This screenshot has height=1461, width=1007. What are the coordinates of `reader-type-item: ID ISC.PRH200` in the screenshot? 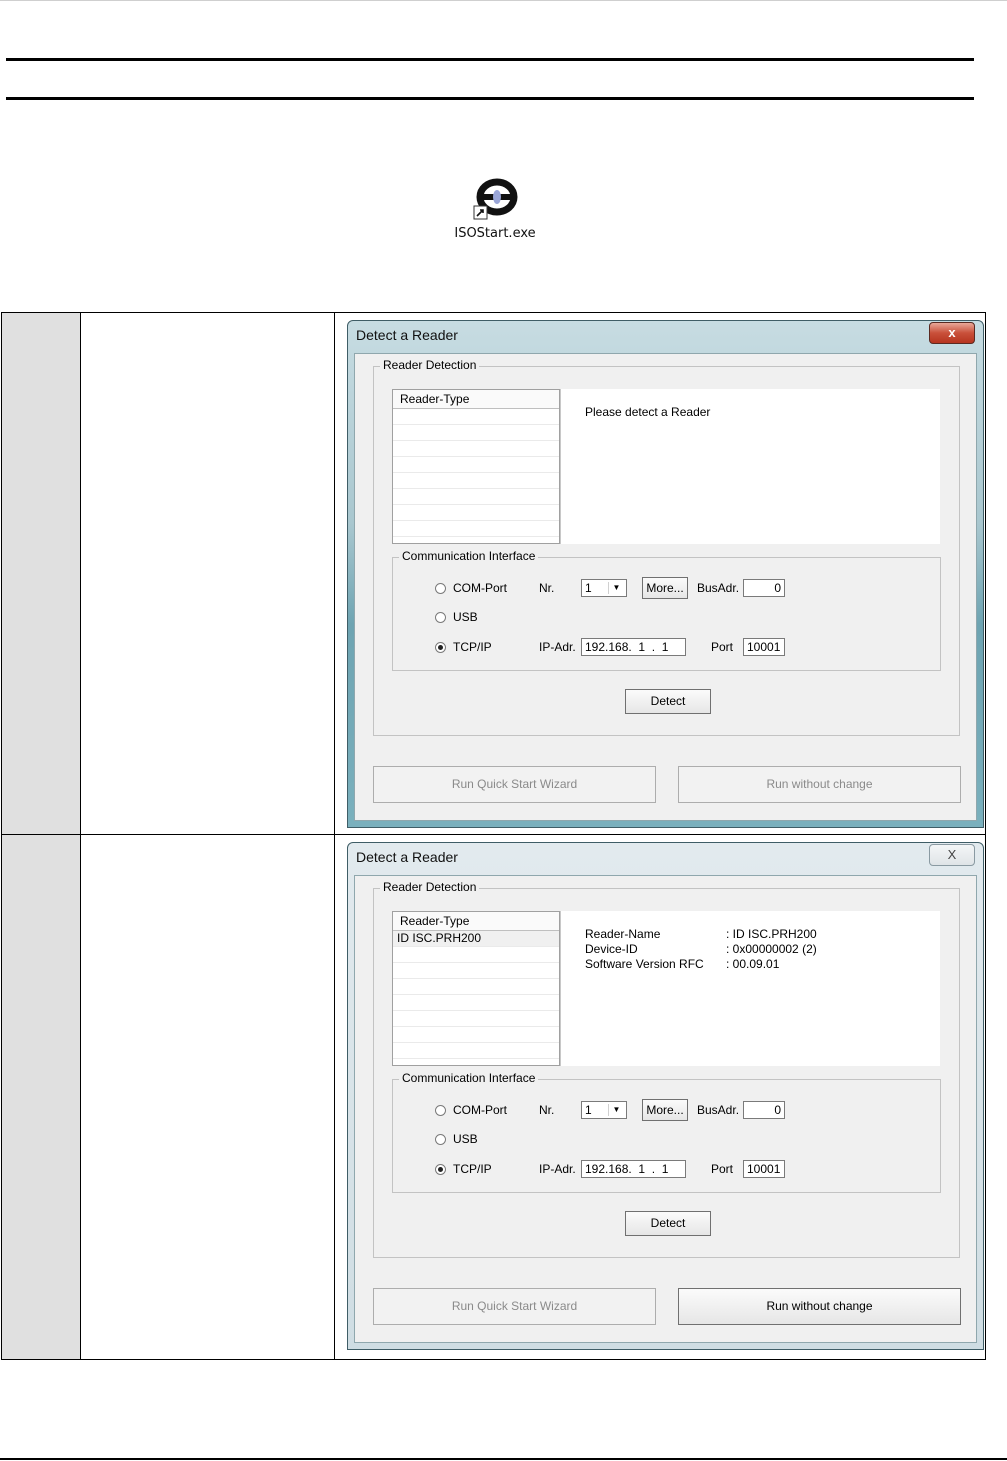 It's located at (476, 939).